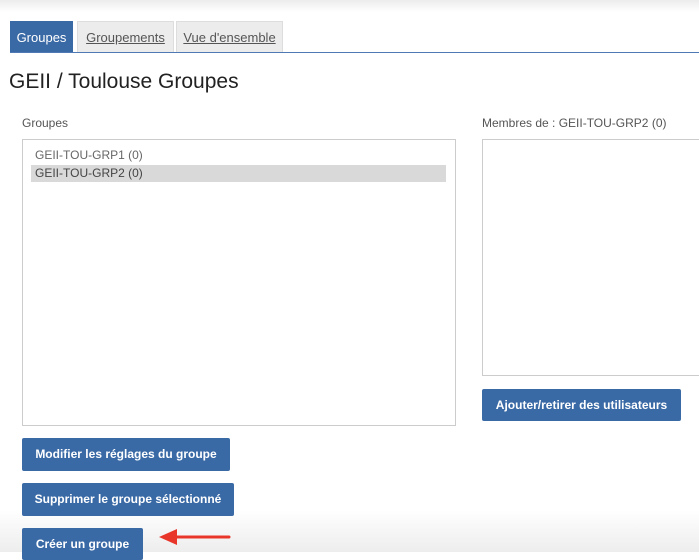 The width and height of the screenshot is (699, 560). I want to click on top-shadow, so click(349, 6).